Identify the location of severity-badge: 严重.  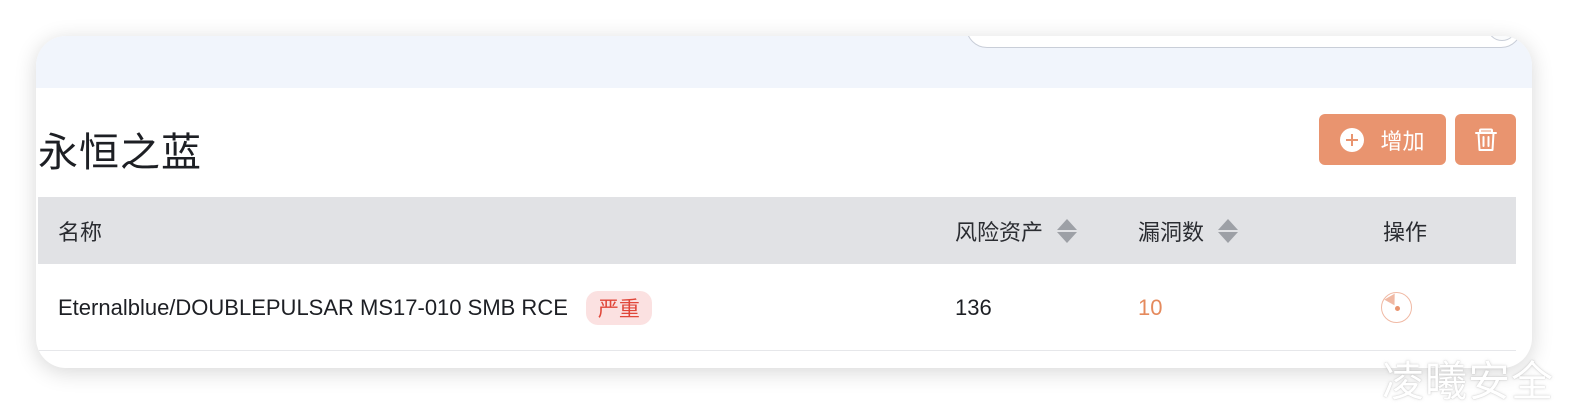
(618, 307).